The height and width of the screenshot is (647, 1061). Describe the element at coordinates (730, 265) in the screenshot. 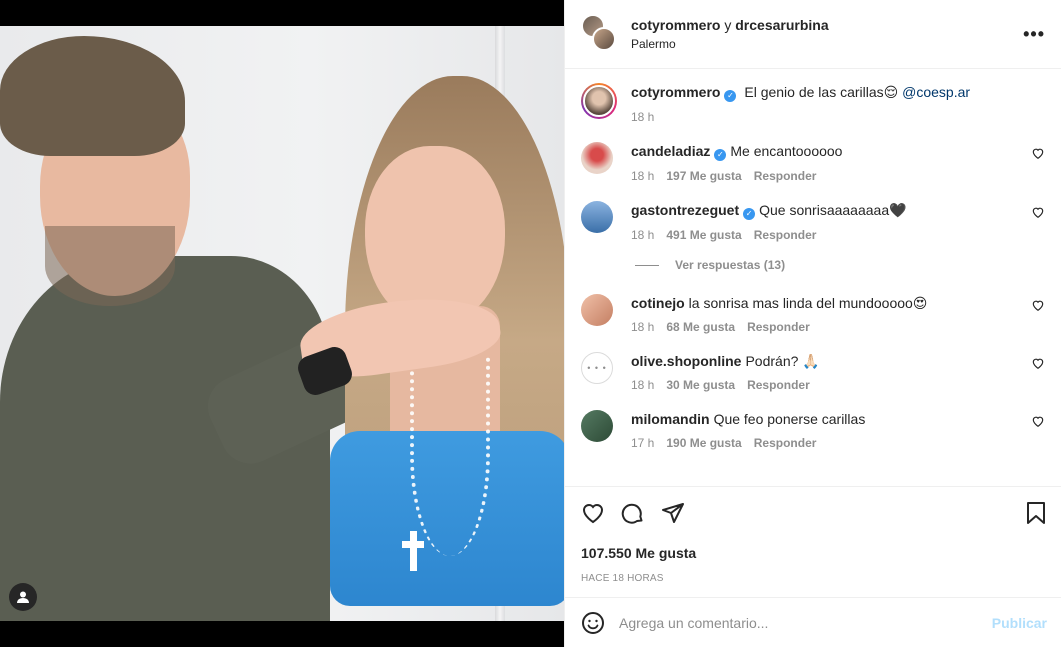

I see `view-replies-label: Ver respuestas (13)` at that location.